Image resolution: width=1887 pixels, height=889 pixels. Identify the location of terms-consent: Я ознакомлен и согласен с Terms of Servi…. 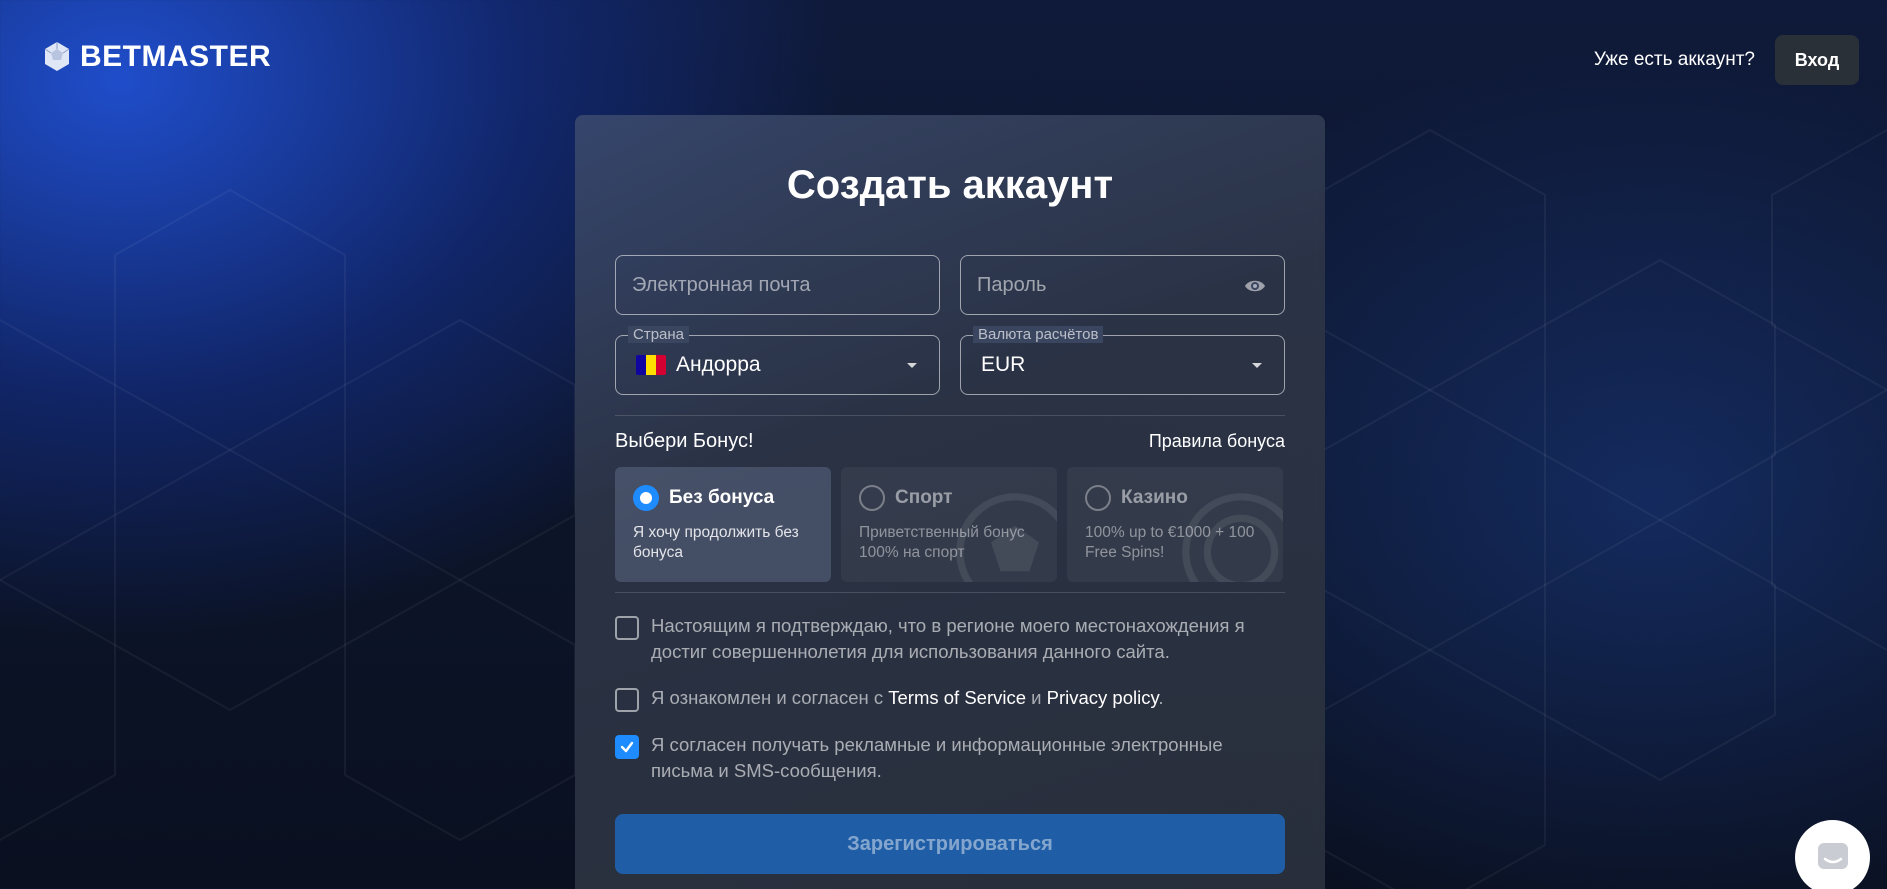
(950, 698).